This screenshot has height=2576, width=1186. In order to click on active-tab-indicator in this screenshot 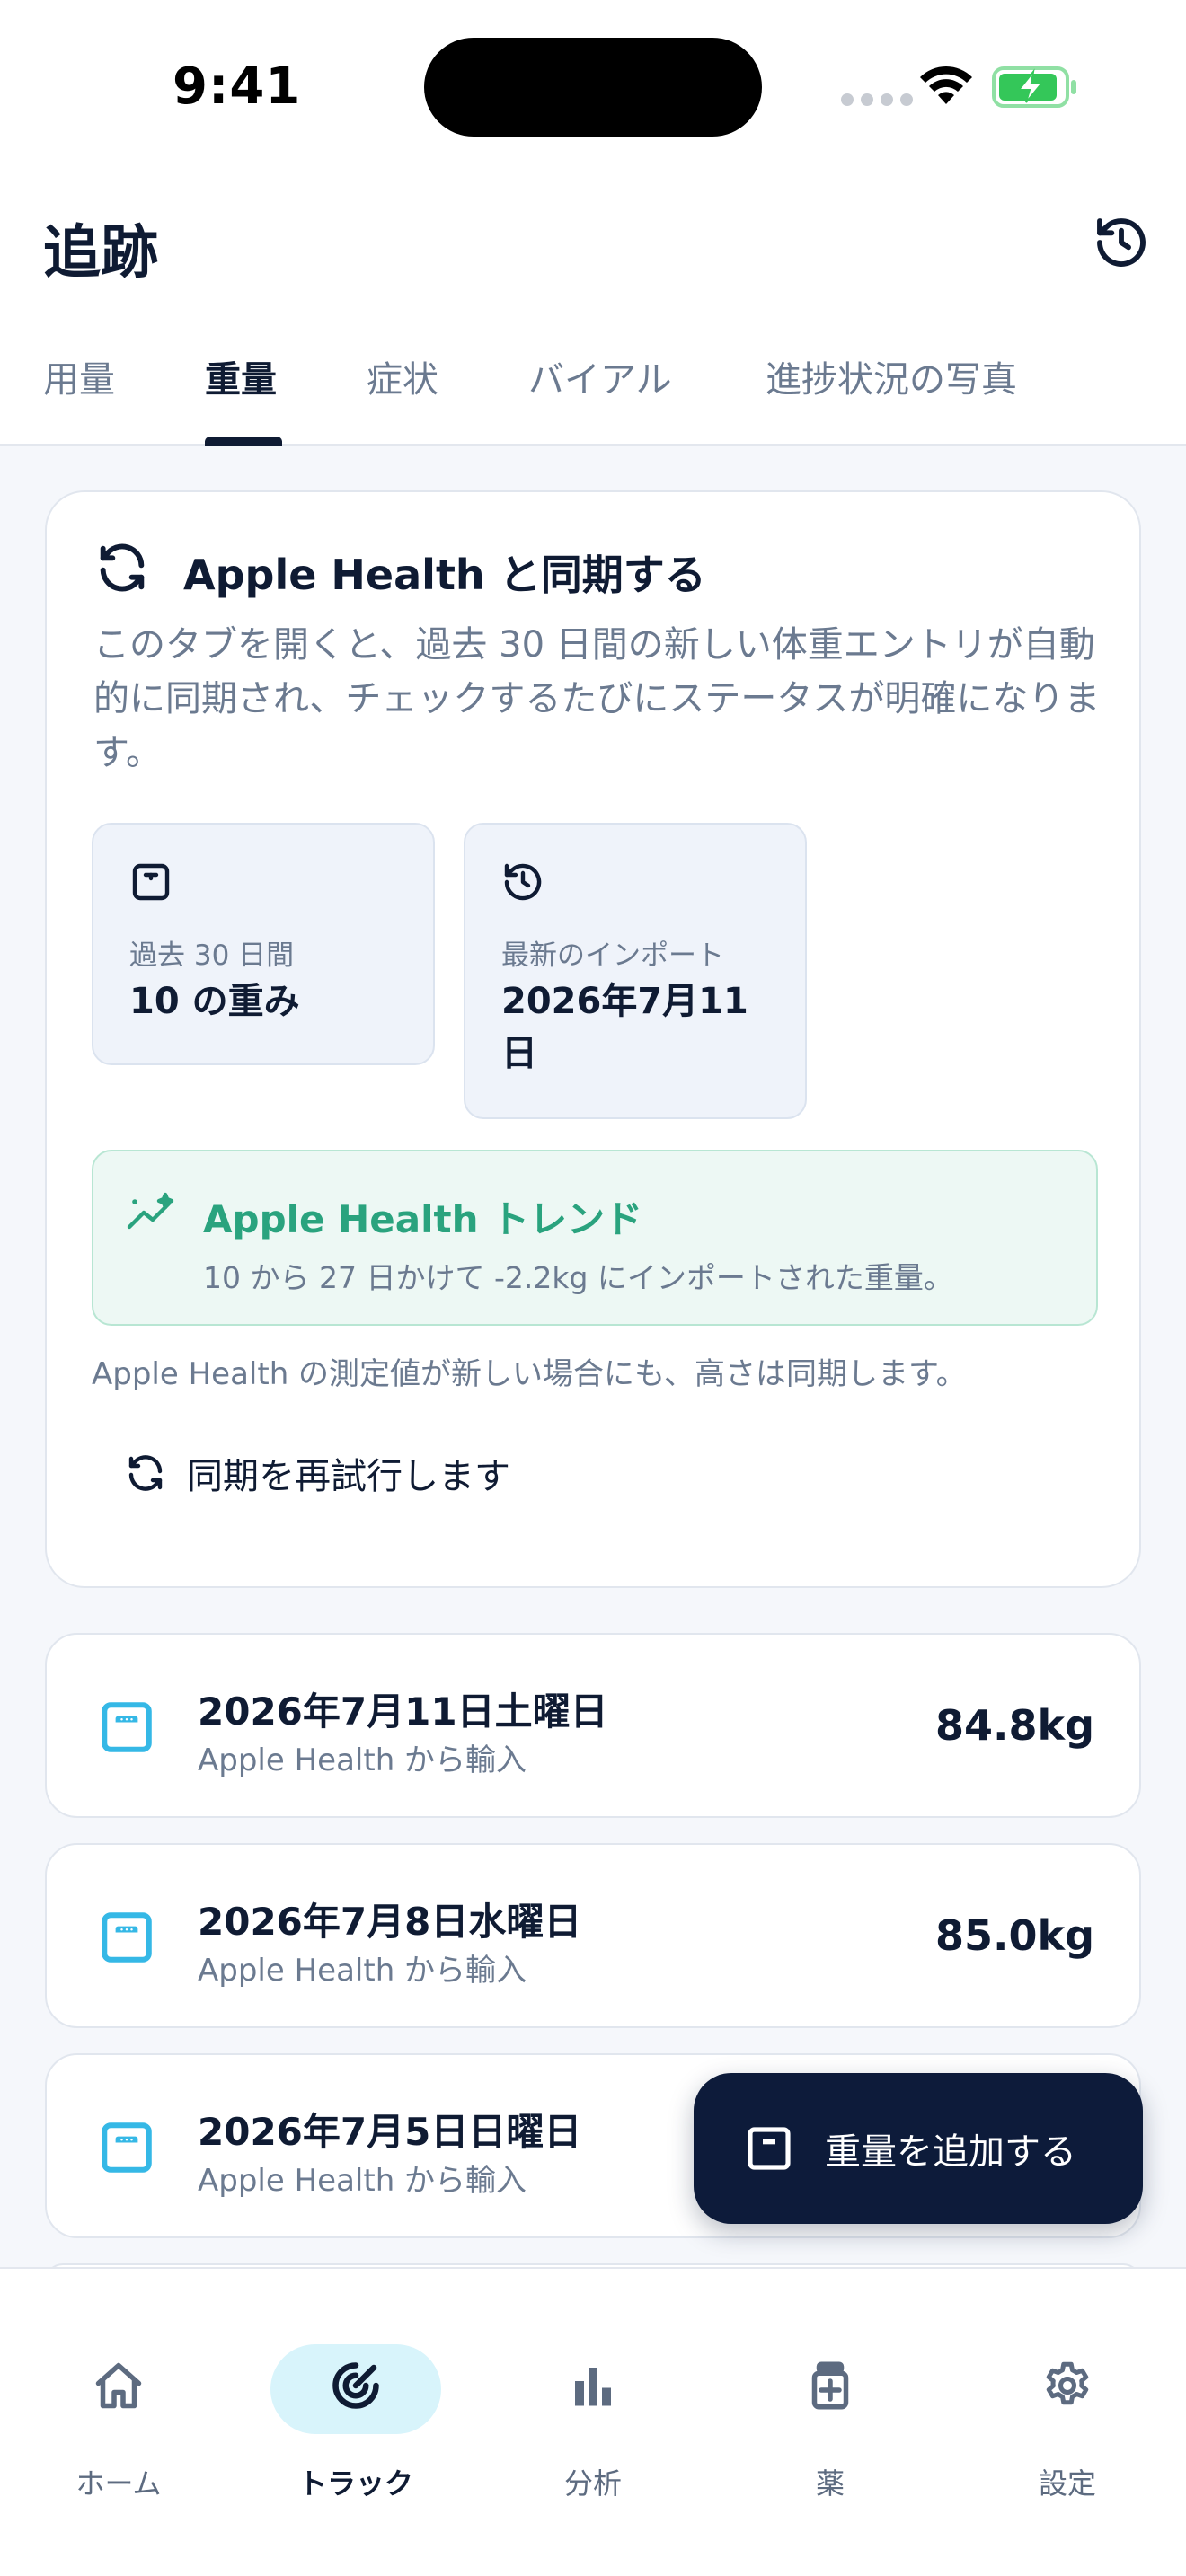, I will do `click(243, 441)`.